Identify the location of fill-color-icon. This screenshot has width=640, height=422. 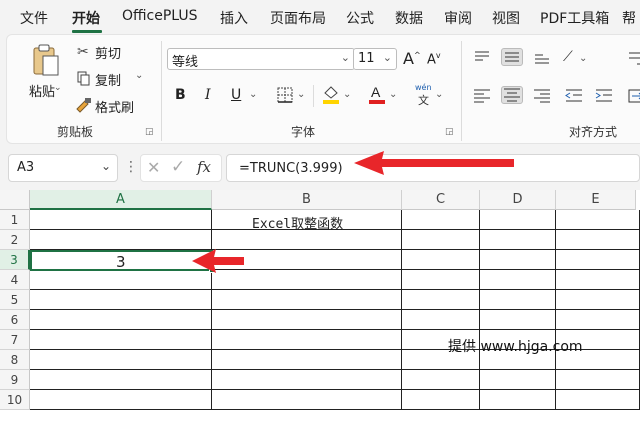
(331, 96).